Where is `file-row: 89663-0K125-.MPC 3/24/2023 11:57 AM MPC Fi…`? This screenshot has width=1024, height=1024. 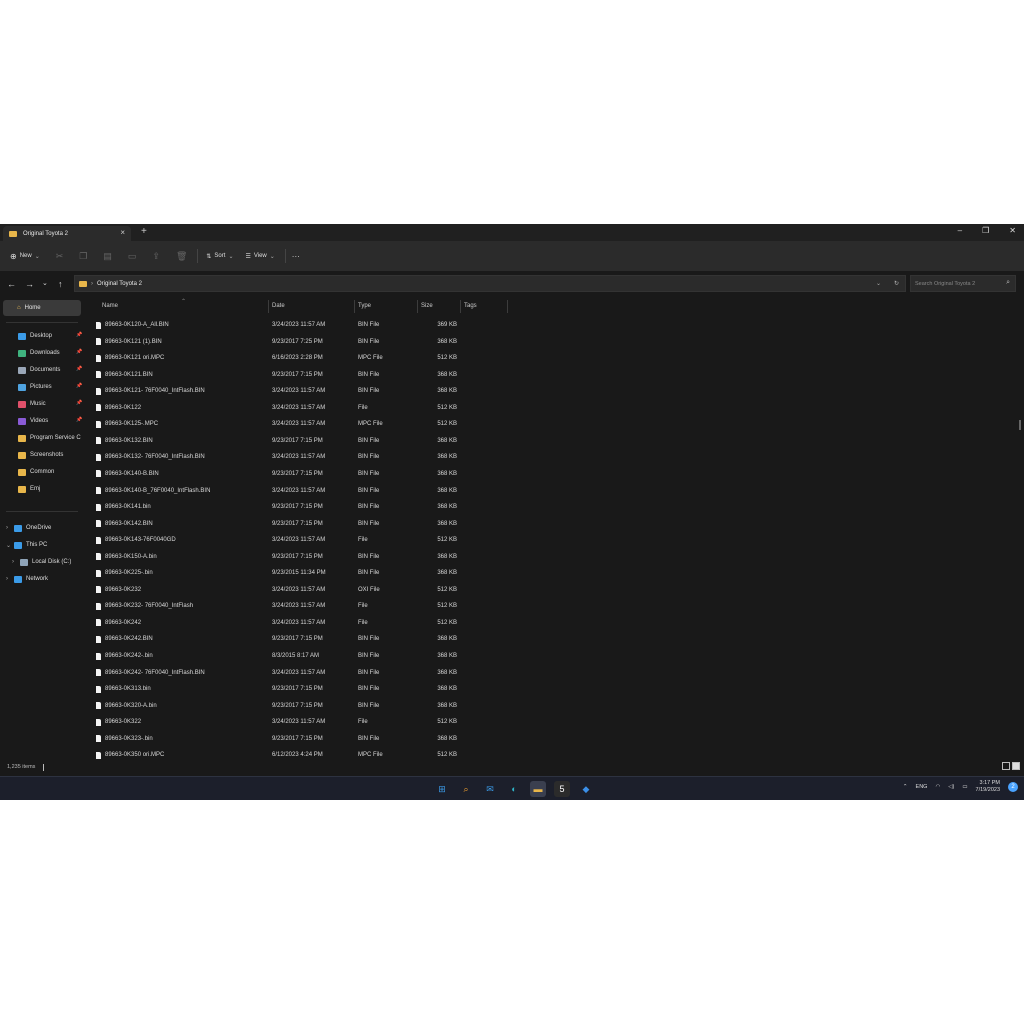 file-row: 89663-0K125-.MPC 3/24/2023 11:57 AM MPC Fi… is located at coordinates (286, 424).